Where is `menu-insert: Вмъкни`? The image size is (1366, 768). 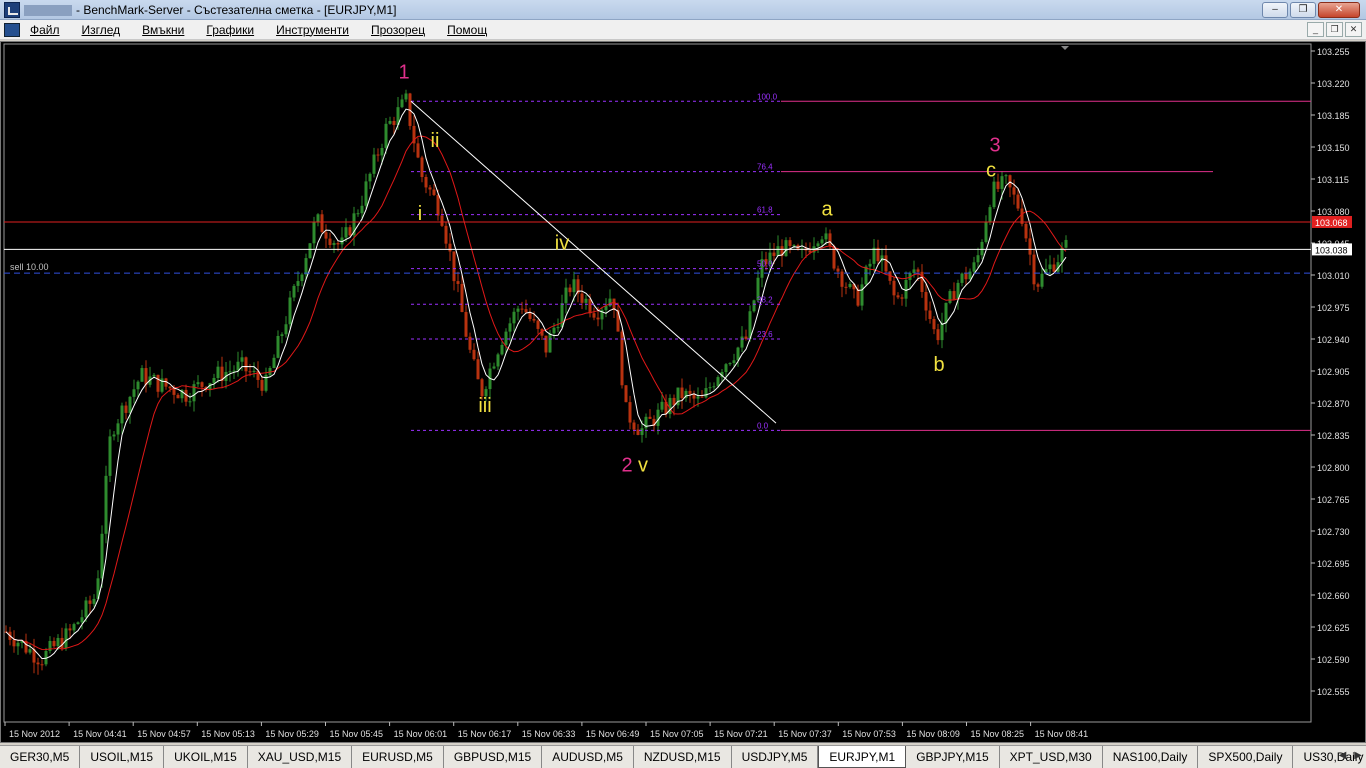 menu-insert: Вмъкни is located at coordinates (163, 30).